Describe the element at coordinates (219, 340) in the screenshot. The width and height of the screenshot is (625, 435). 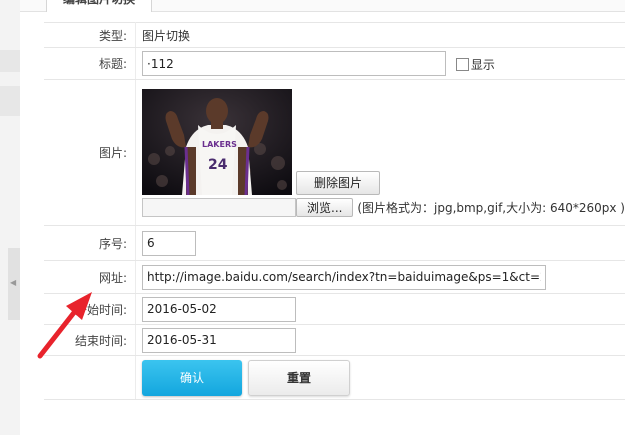
I see `end-time-input` at that location.